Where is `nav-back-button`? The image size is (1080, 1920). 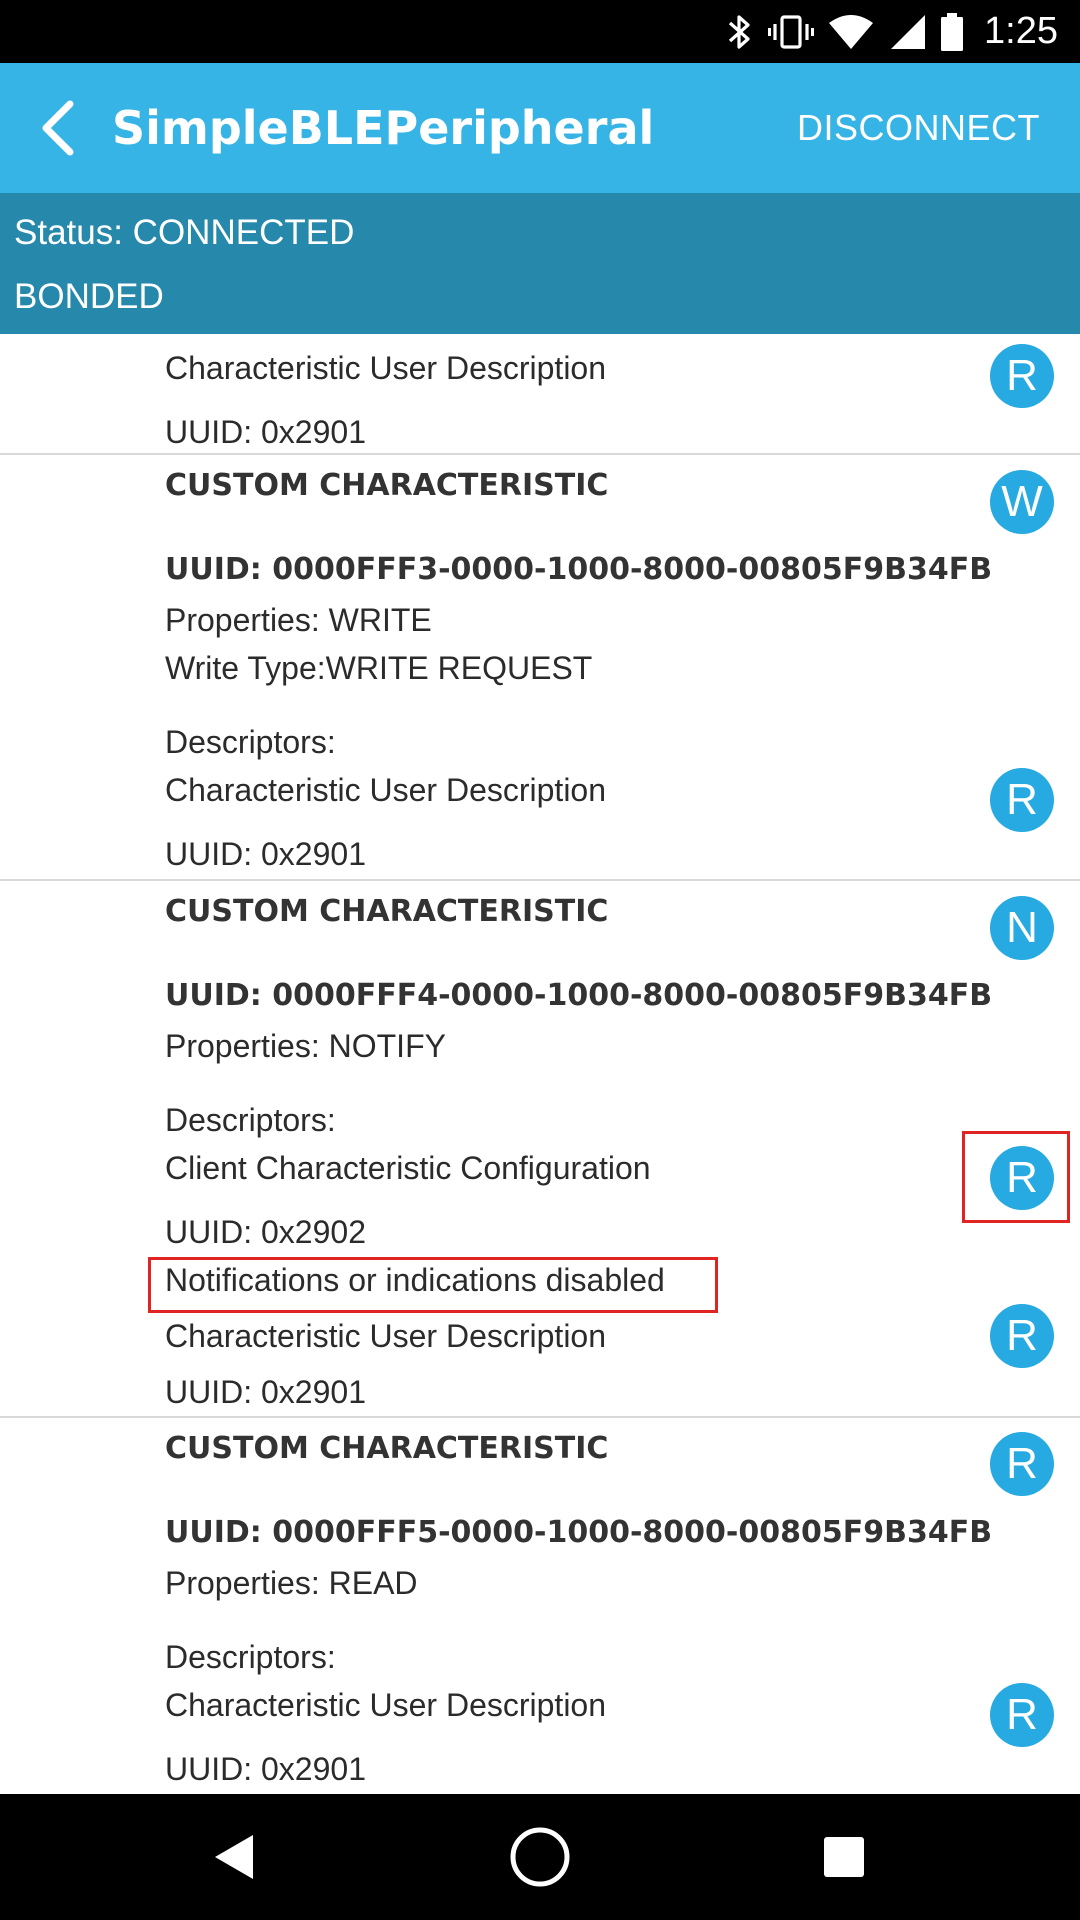
nav-back-button is located at coordinates (235, 1857).